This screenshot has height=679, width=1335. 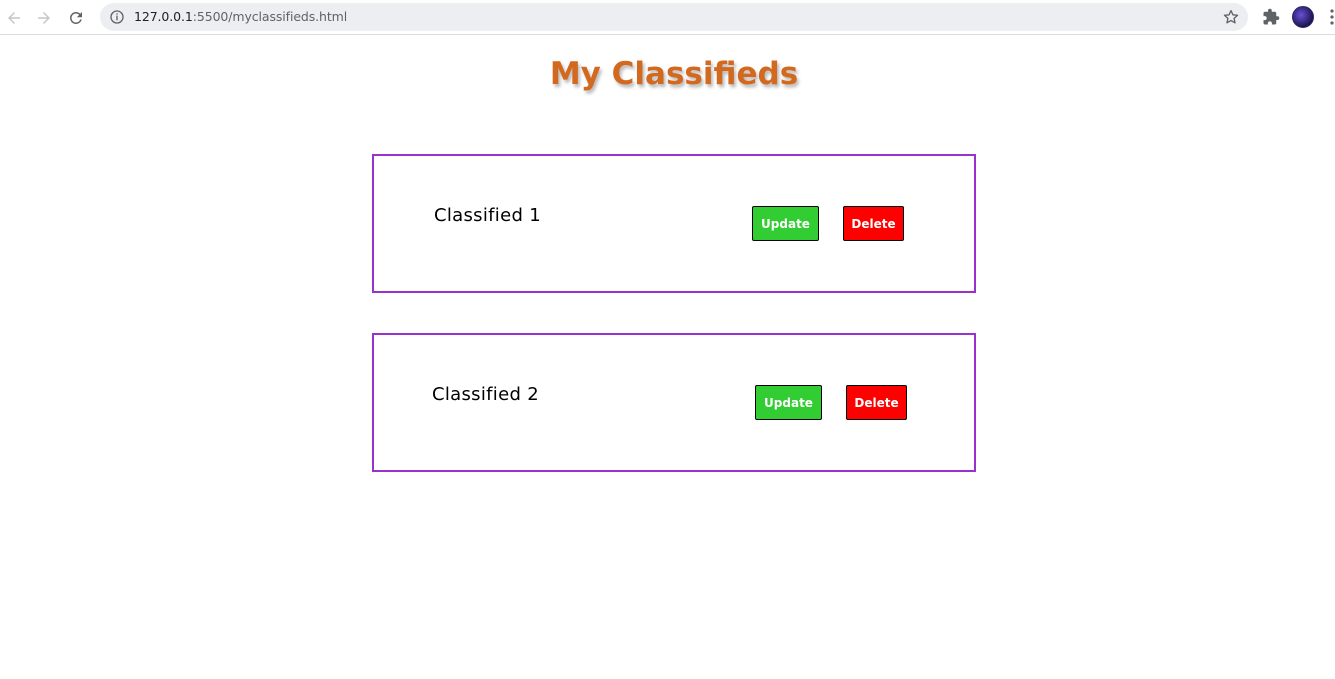 I want to click on avatar, so click(x=1303, y=17).